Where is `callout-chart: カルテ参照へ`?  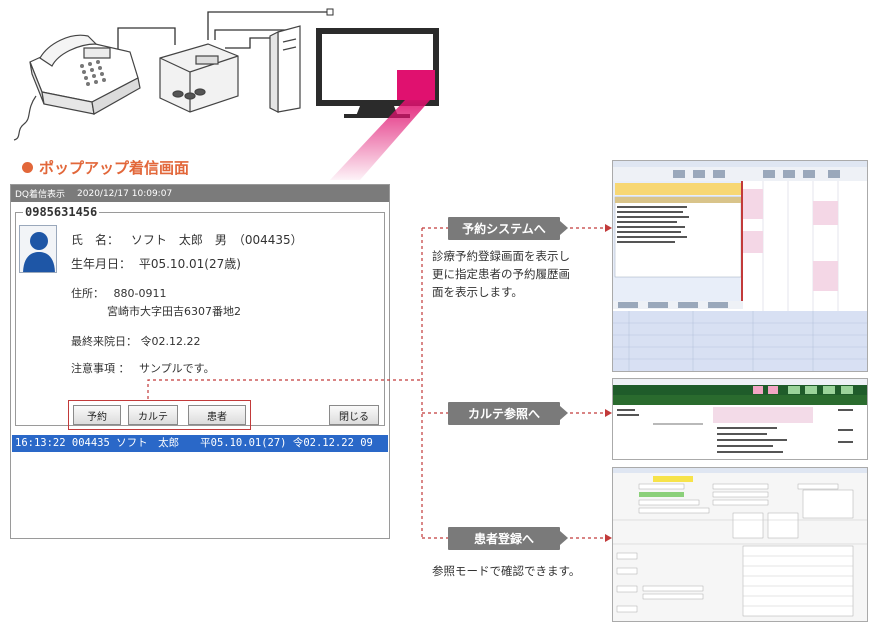 callout-chart: カルテ参照へ is located at coordinates (508, 413).